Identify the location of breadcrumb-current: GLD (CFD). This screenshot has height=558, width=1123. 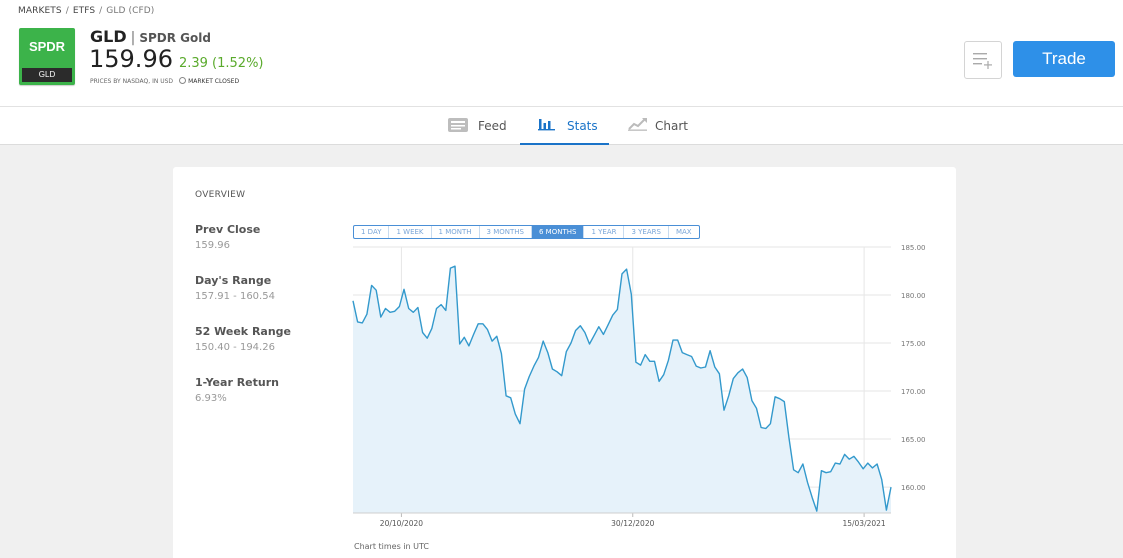
(130, 11).